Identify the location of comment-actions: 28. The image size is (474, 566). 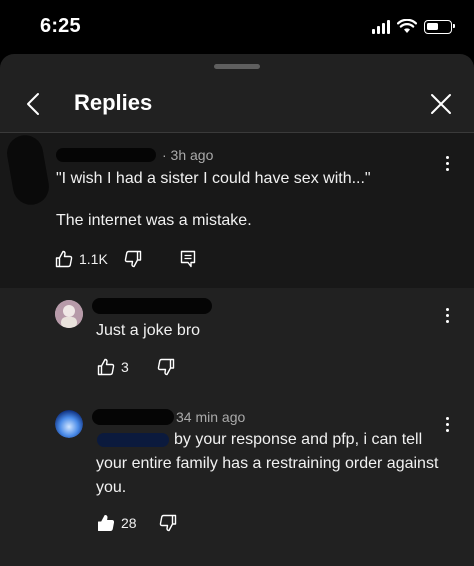
(137, 523).